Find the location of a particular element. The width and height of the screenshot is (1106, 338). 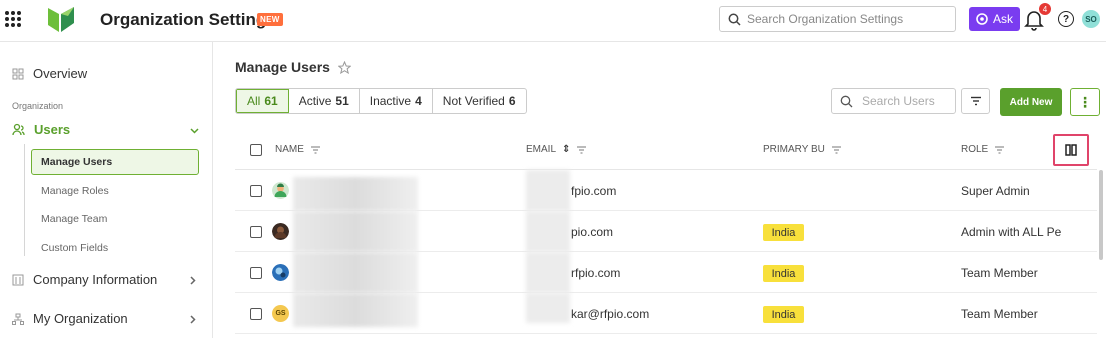

notification-count-badge: 4 is located at coordinates (1045, 9).